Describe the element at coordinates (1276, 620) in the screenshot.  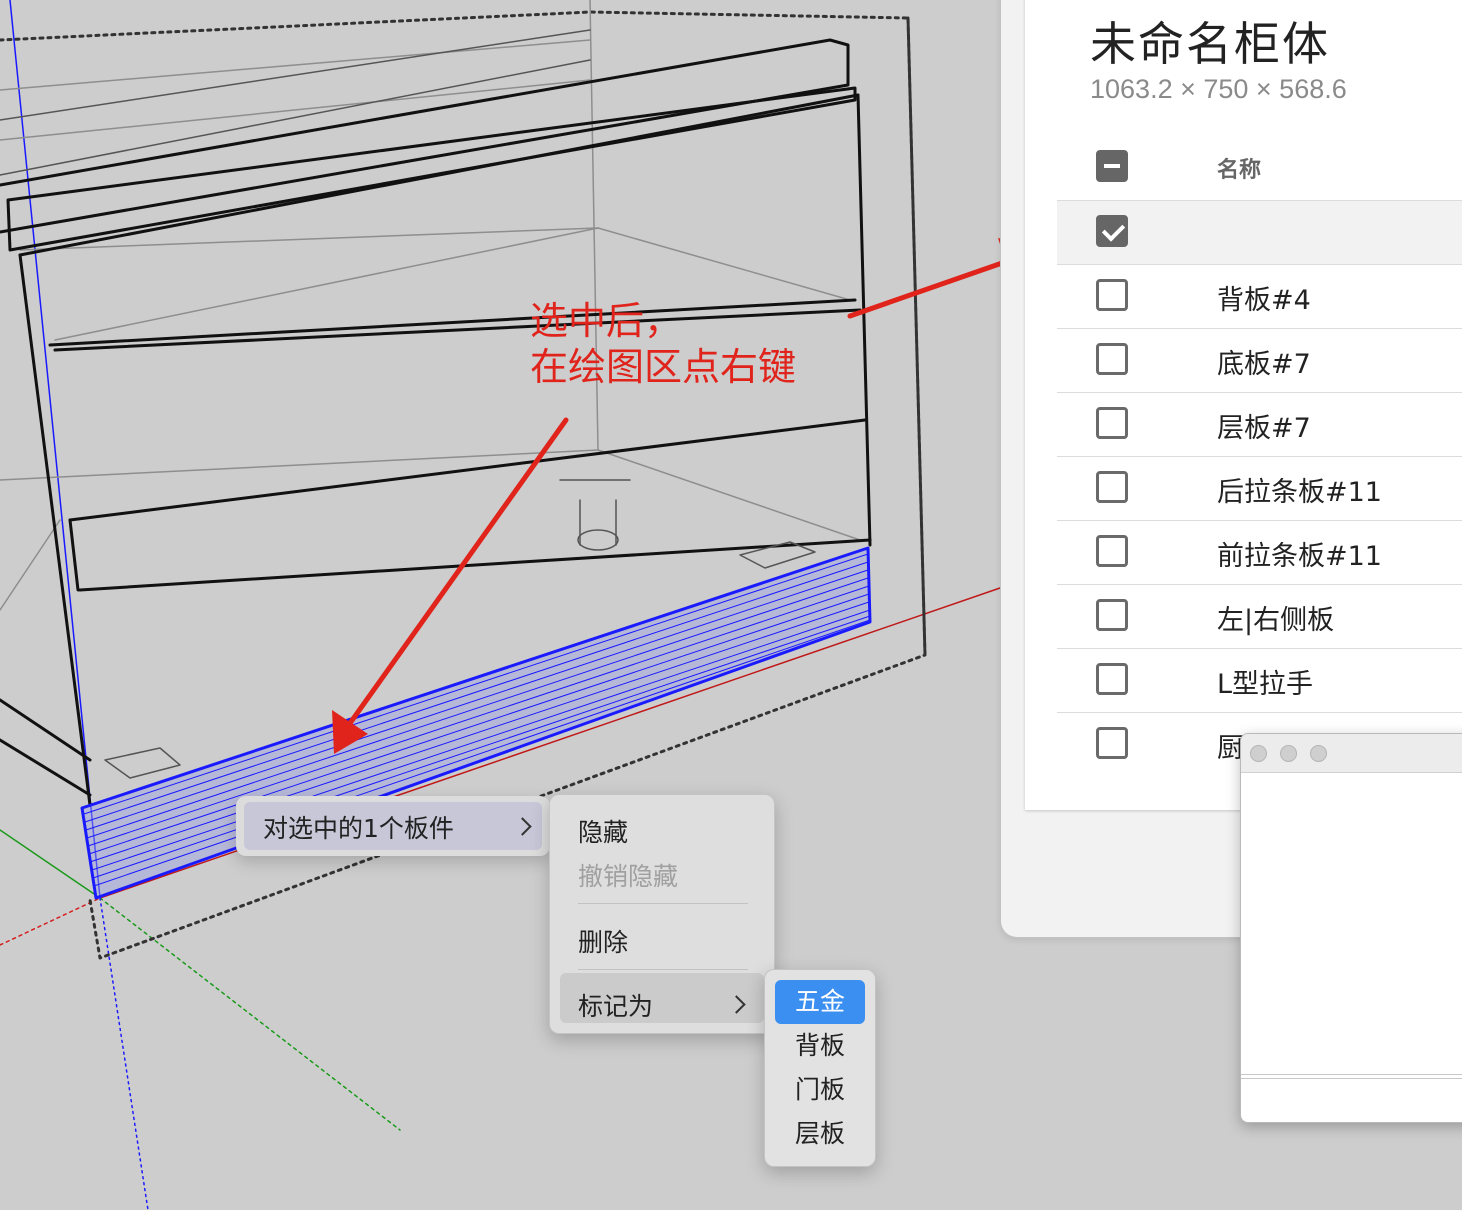
I see `row-label: 左|右侧板` at that location.